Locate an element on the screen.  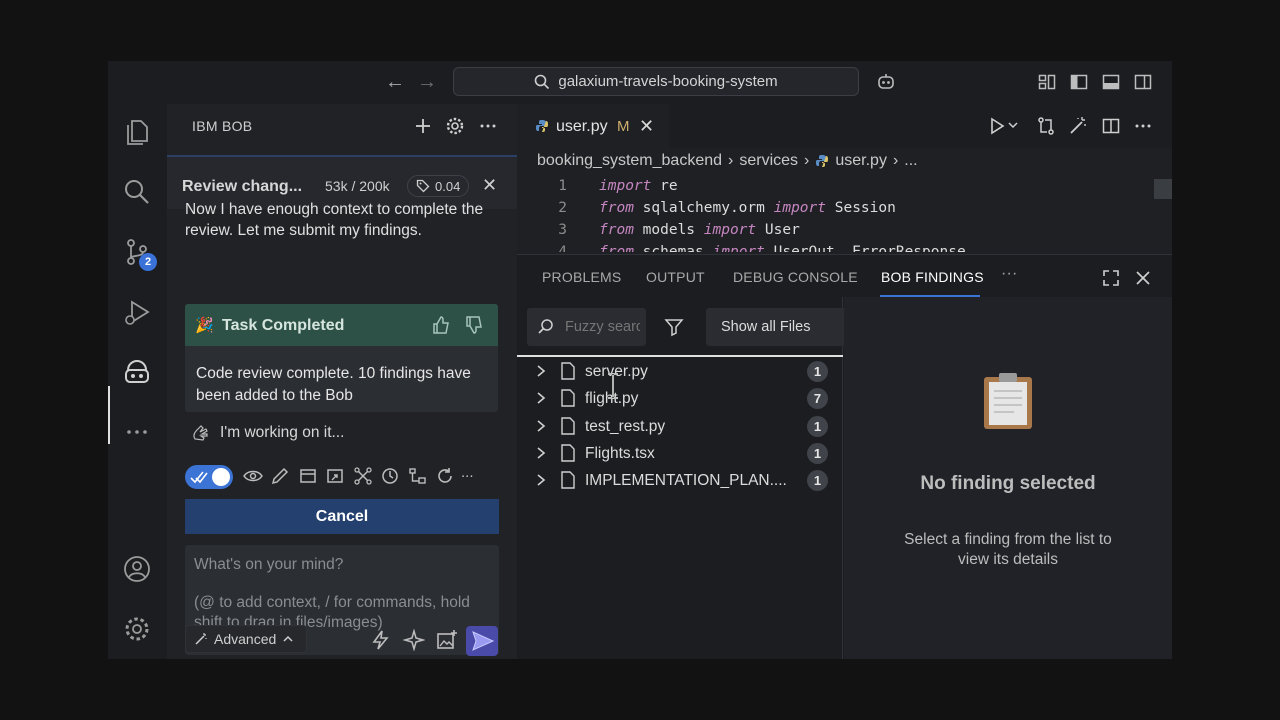
magic-wand-icon is located at coordinates (1078, 126).